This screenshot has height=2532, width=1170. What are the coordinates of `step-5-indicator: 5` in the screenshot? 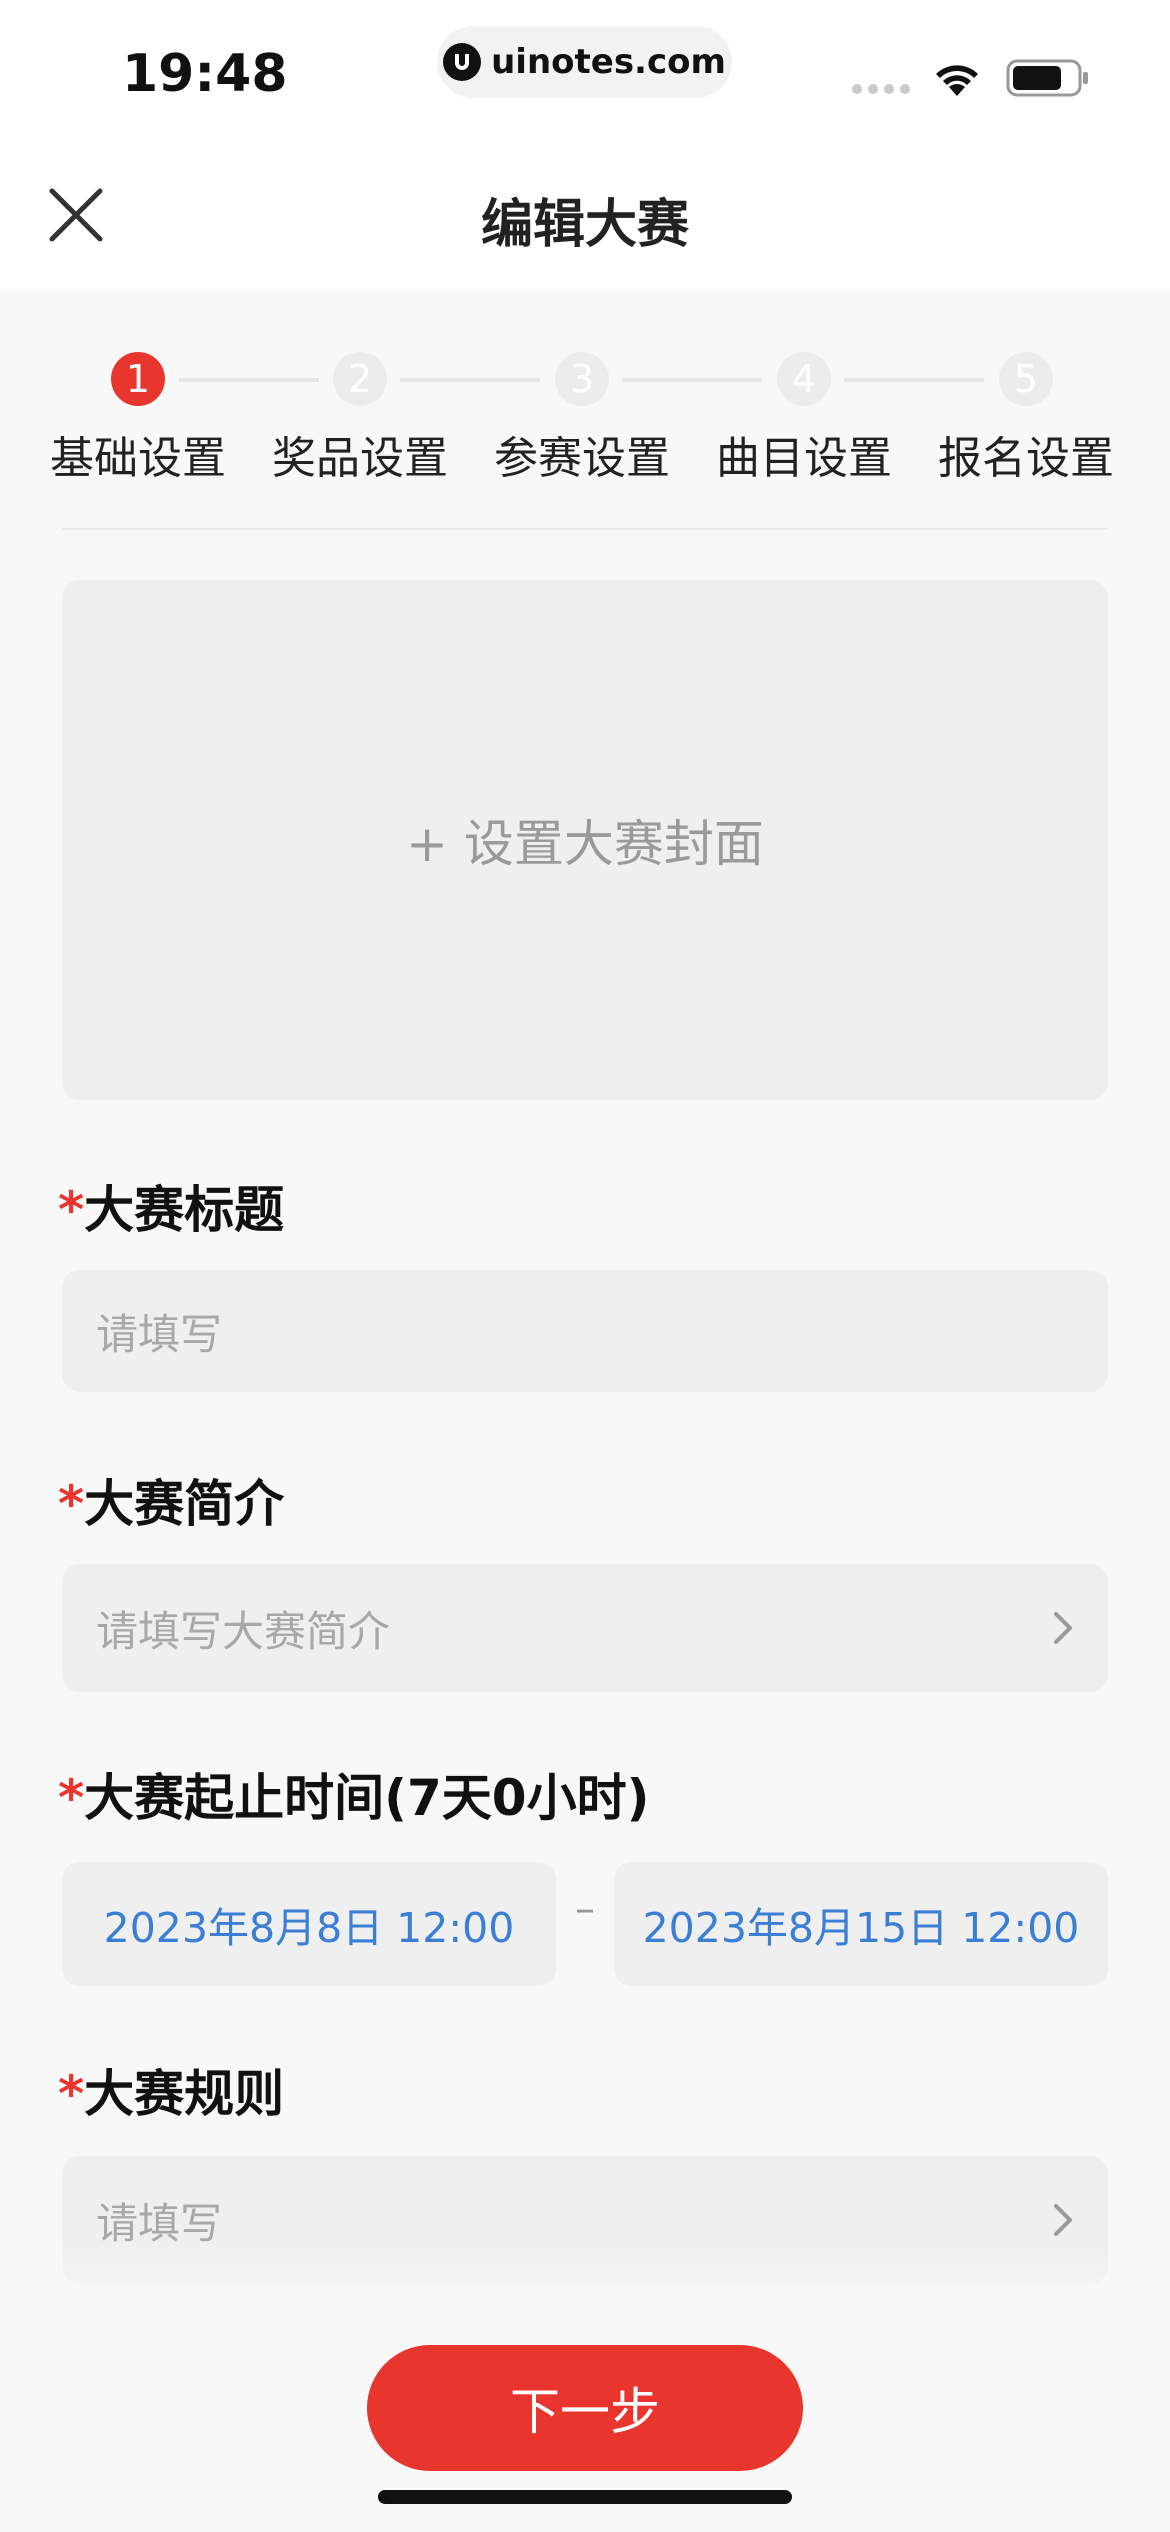 It's located at (1026, 379).